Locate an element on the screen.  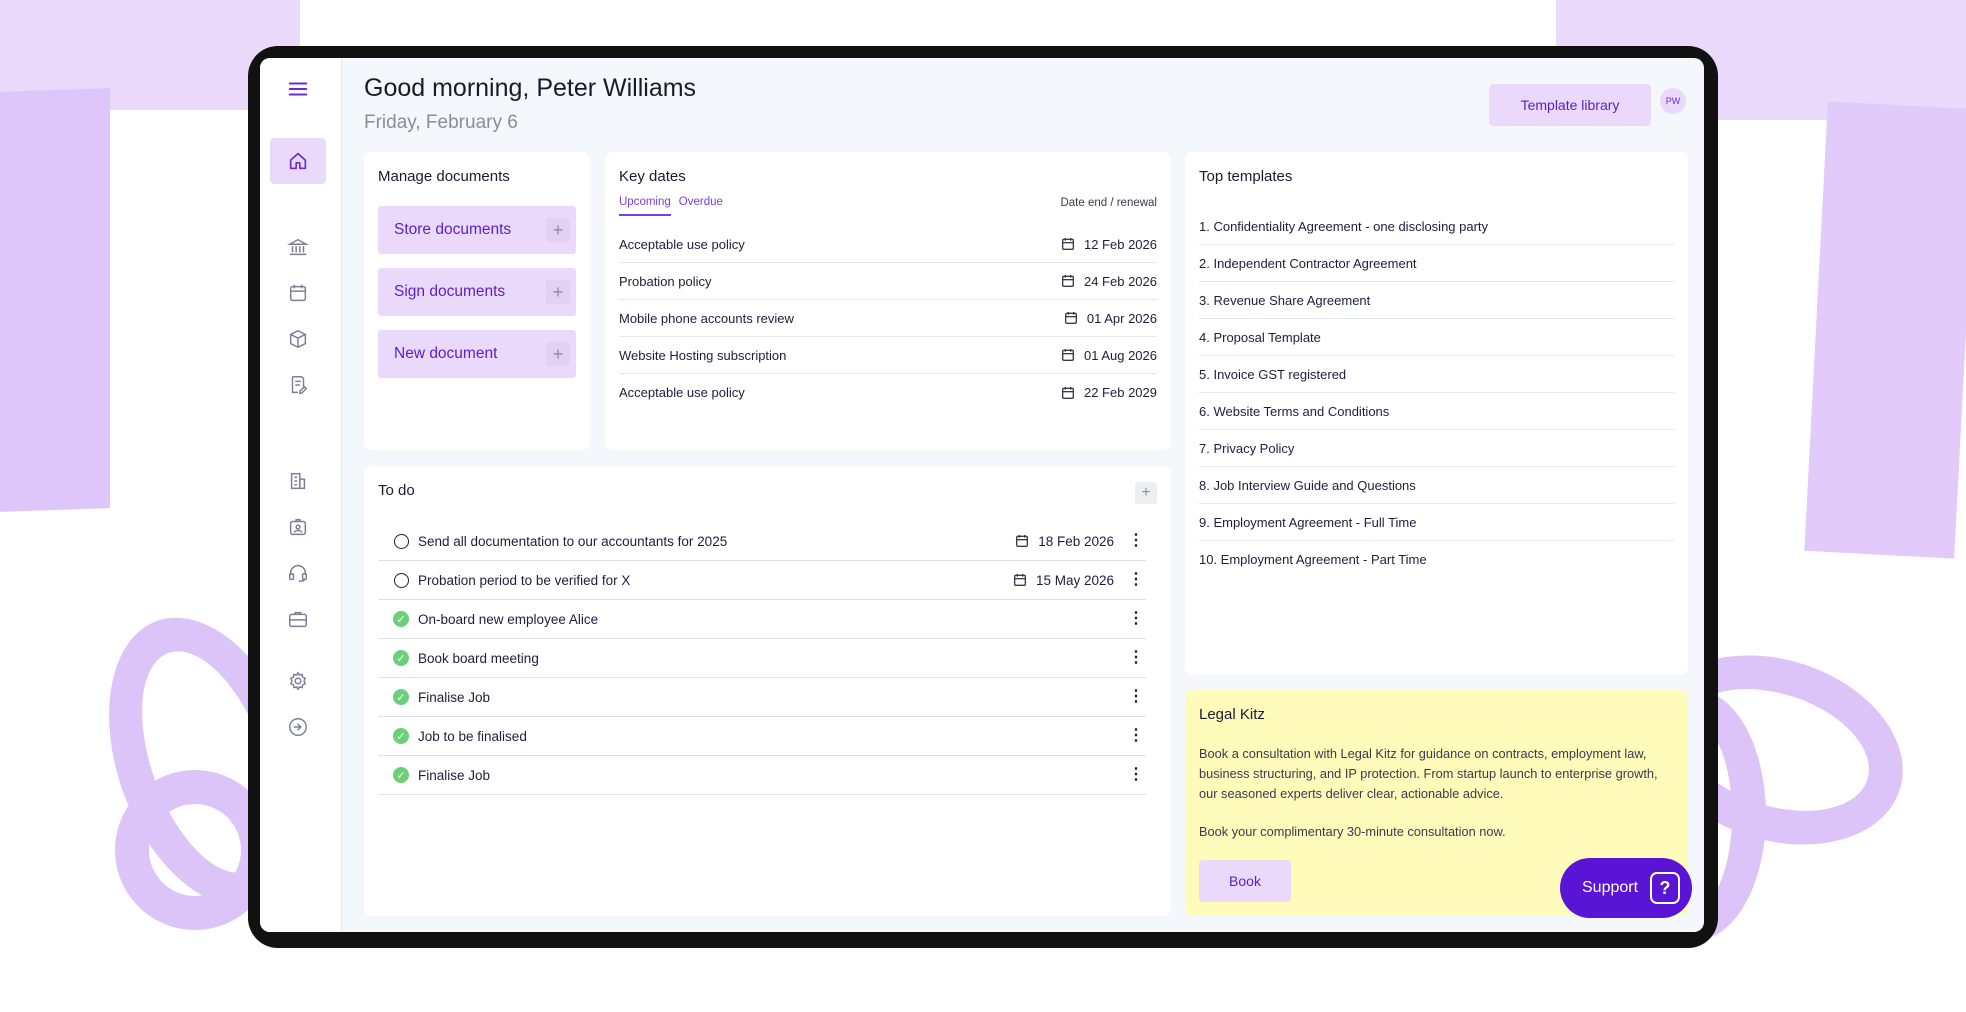
todo-item: ✓ Job to be finalised ⋮ is located at coordinates (762, 736).